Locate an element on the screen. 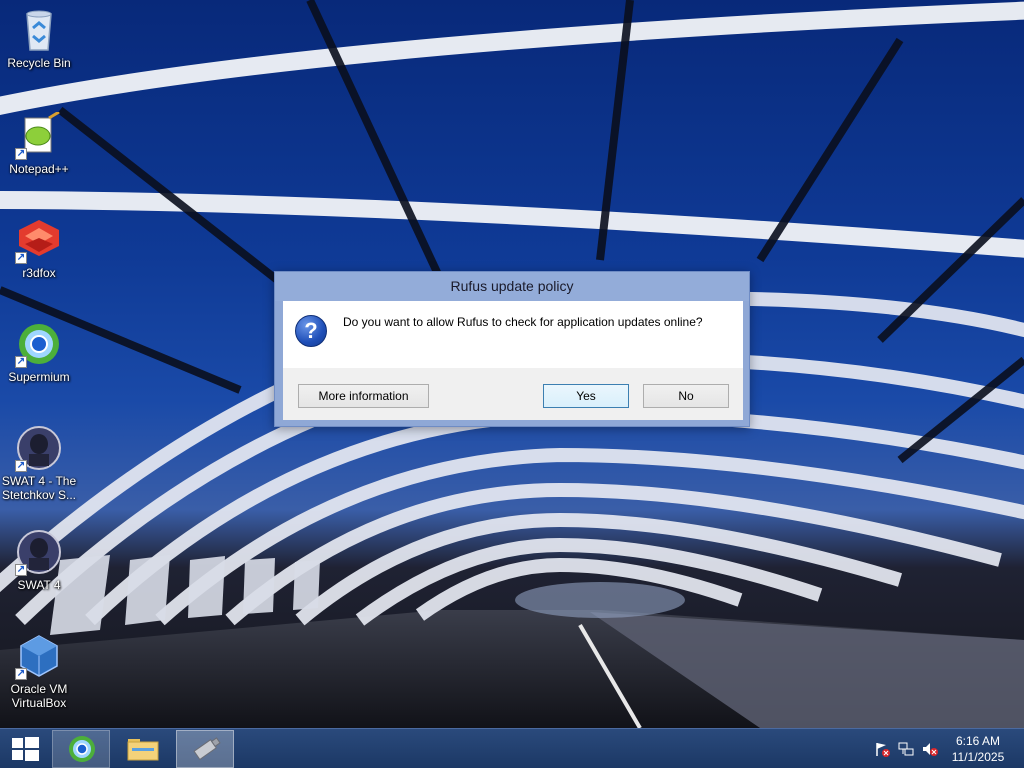 The height and width of the screenshot is (768, 1024). volume-muted-icon is located at coordinates (930, 749).